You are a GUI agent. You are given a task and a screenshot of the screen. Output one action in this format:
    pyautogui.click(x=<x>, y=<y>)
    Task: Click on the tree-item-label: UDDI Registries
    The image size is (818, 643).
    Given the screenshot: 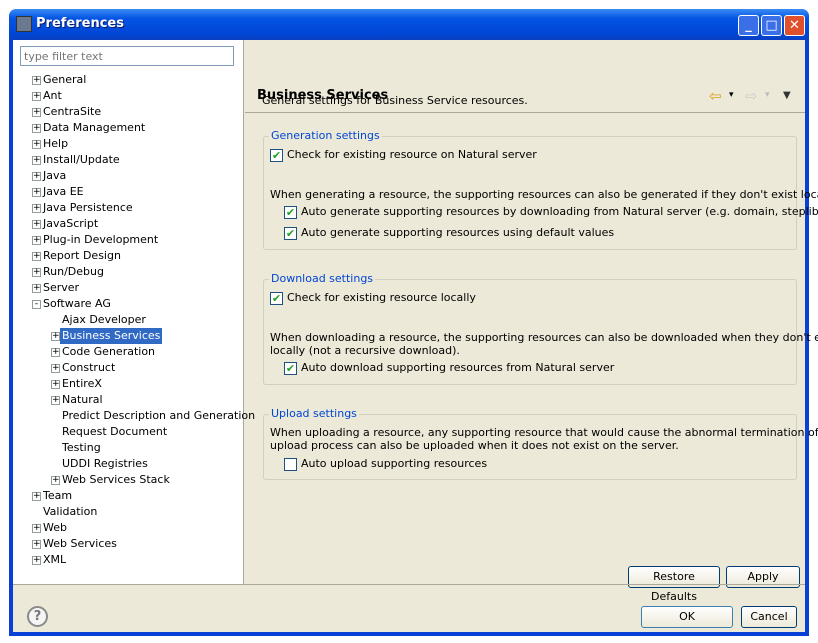 What is the action you would take?
    pyautogui.click(x=105, y=463)
    